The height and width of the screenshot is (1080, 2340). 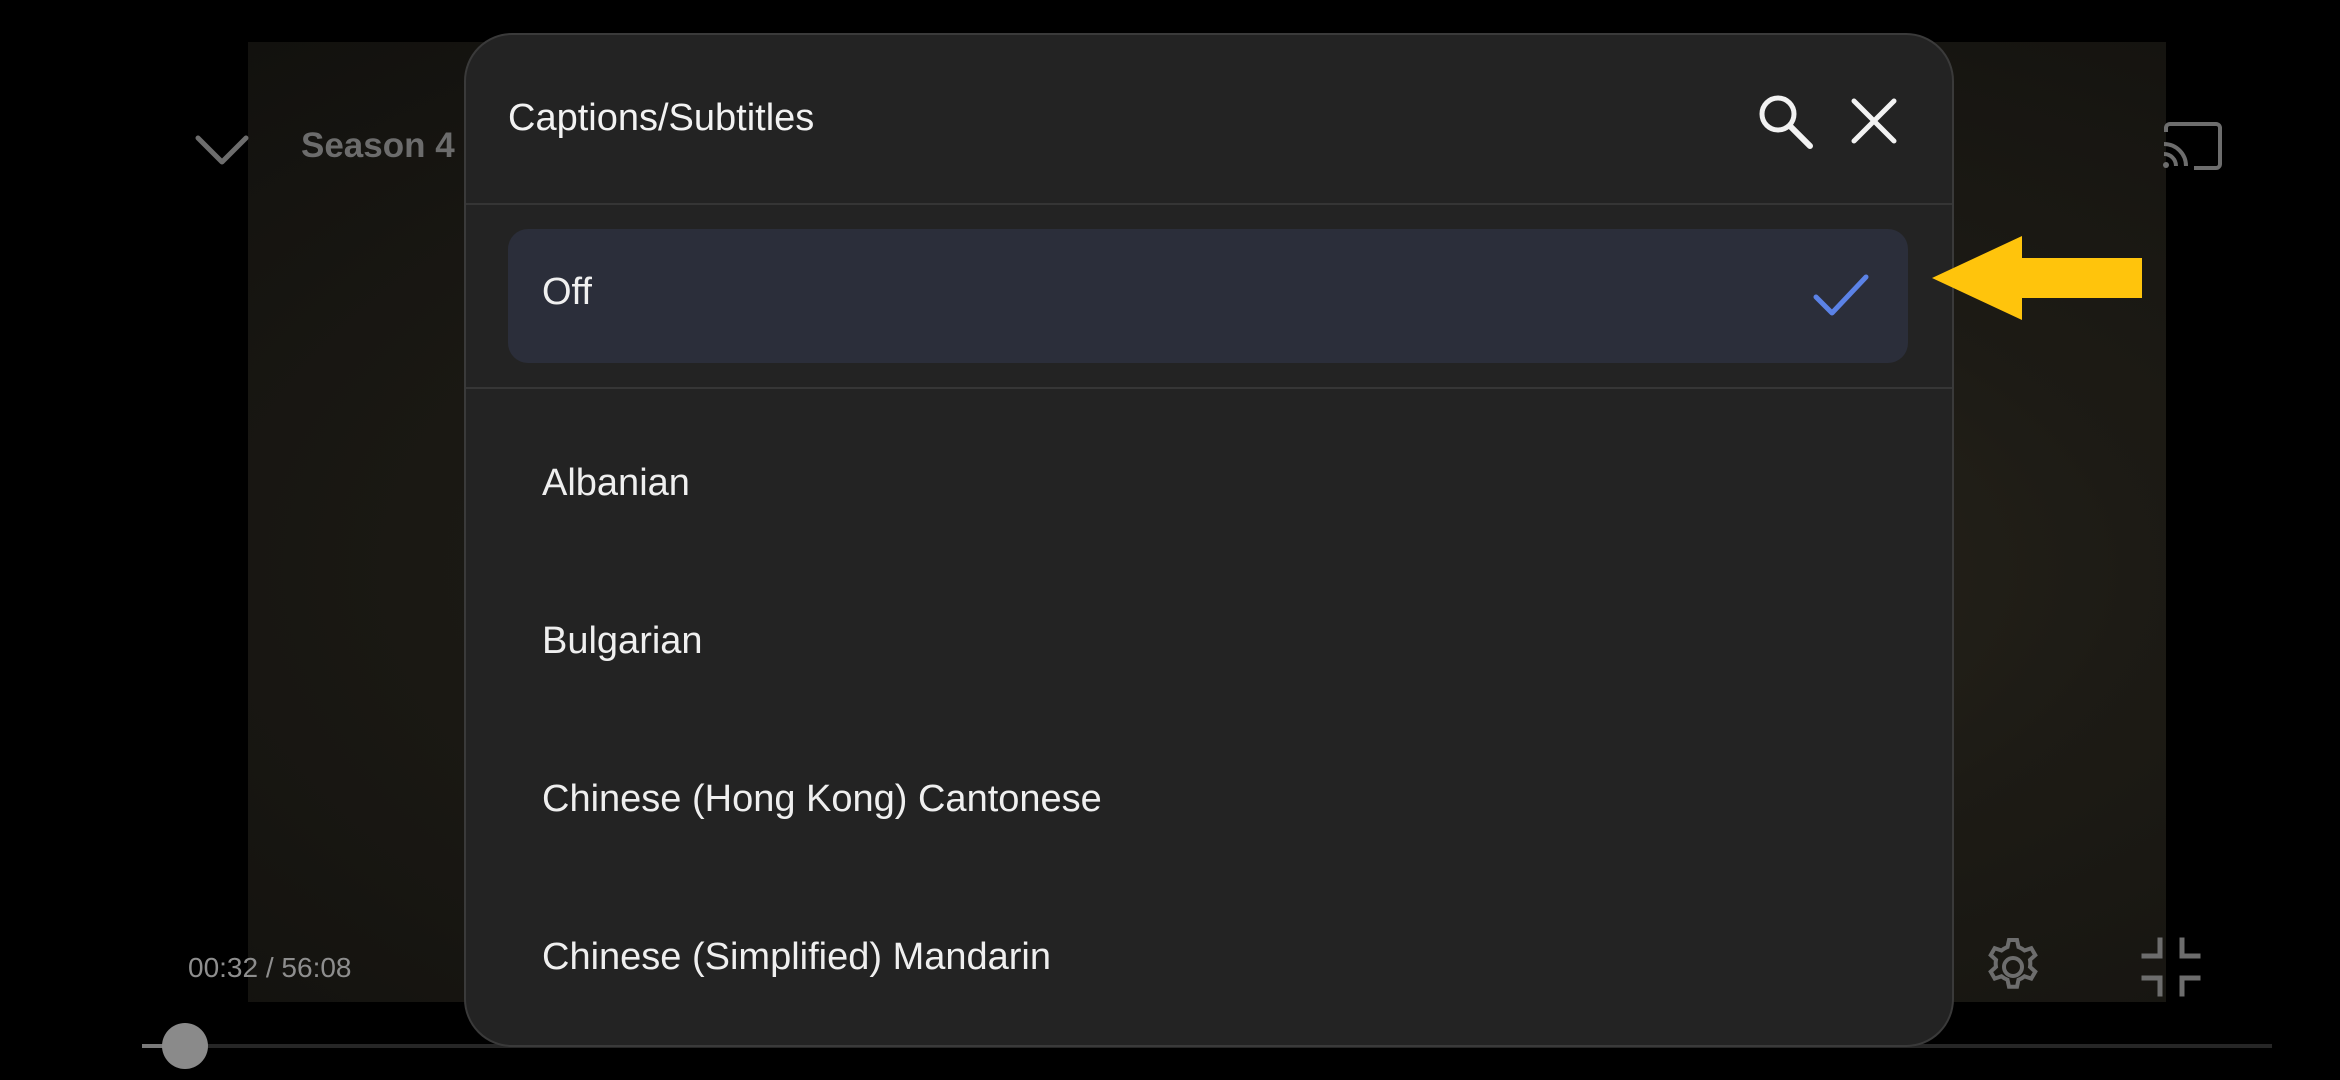 I want to click on close-icon, so click(x=1874, y=121).